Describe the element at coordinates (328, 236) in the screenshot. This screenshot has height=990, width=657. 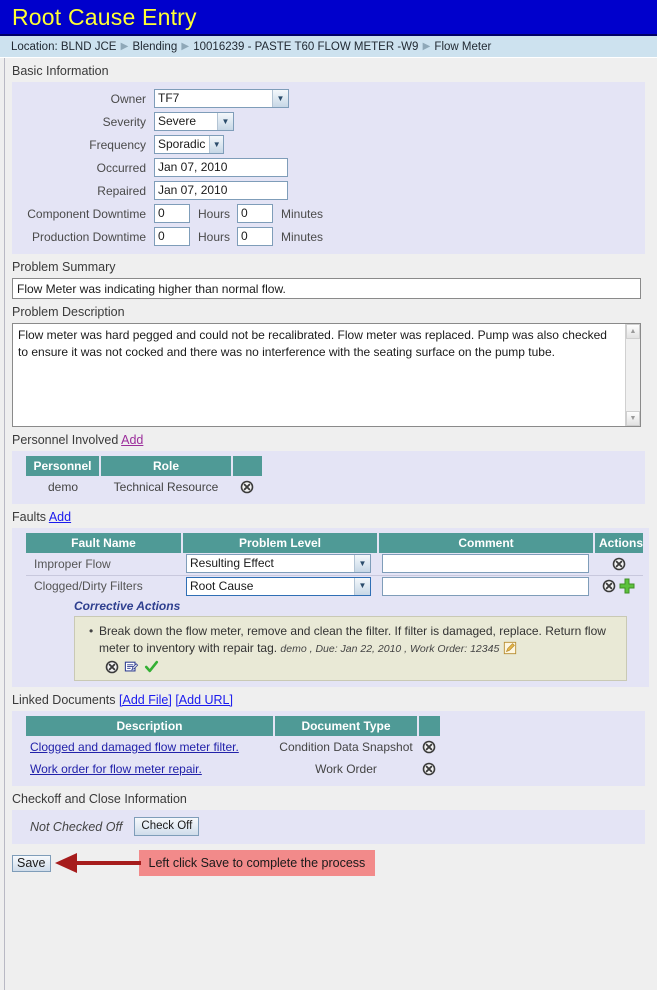
I see `field-row-production-downtime: Production Downtime 0 Hours 0 Minutes` at that location.